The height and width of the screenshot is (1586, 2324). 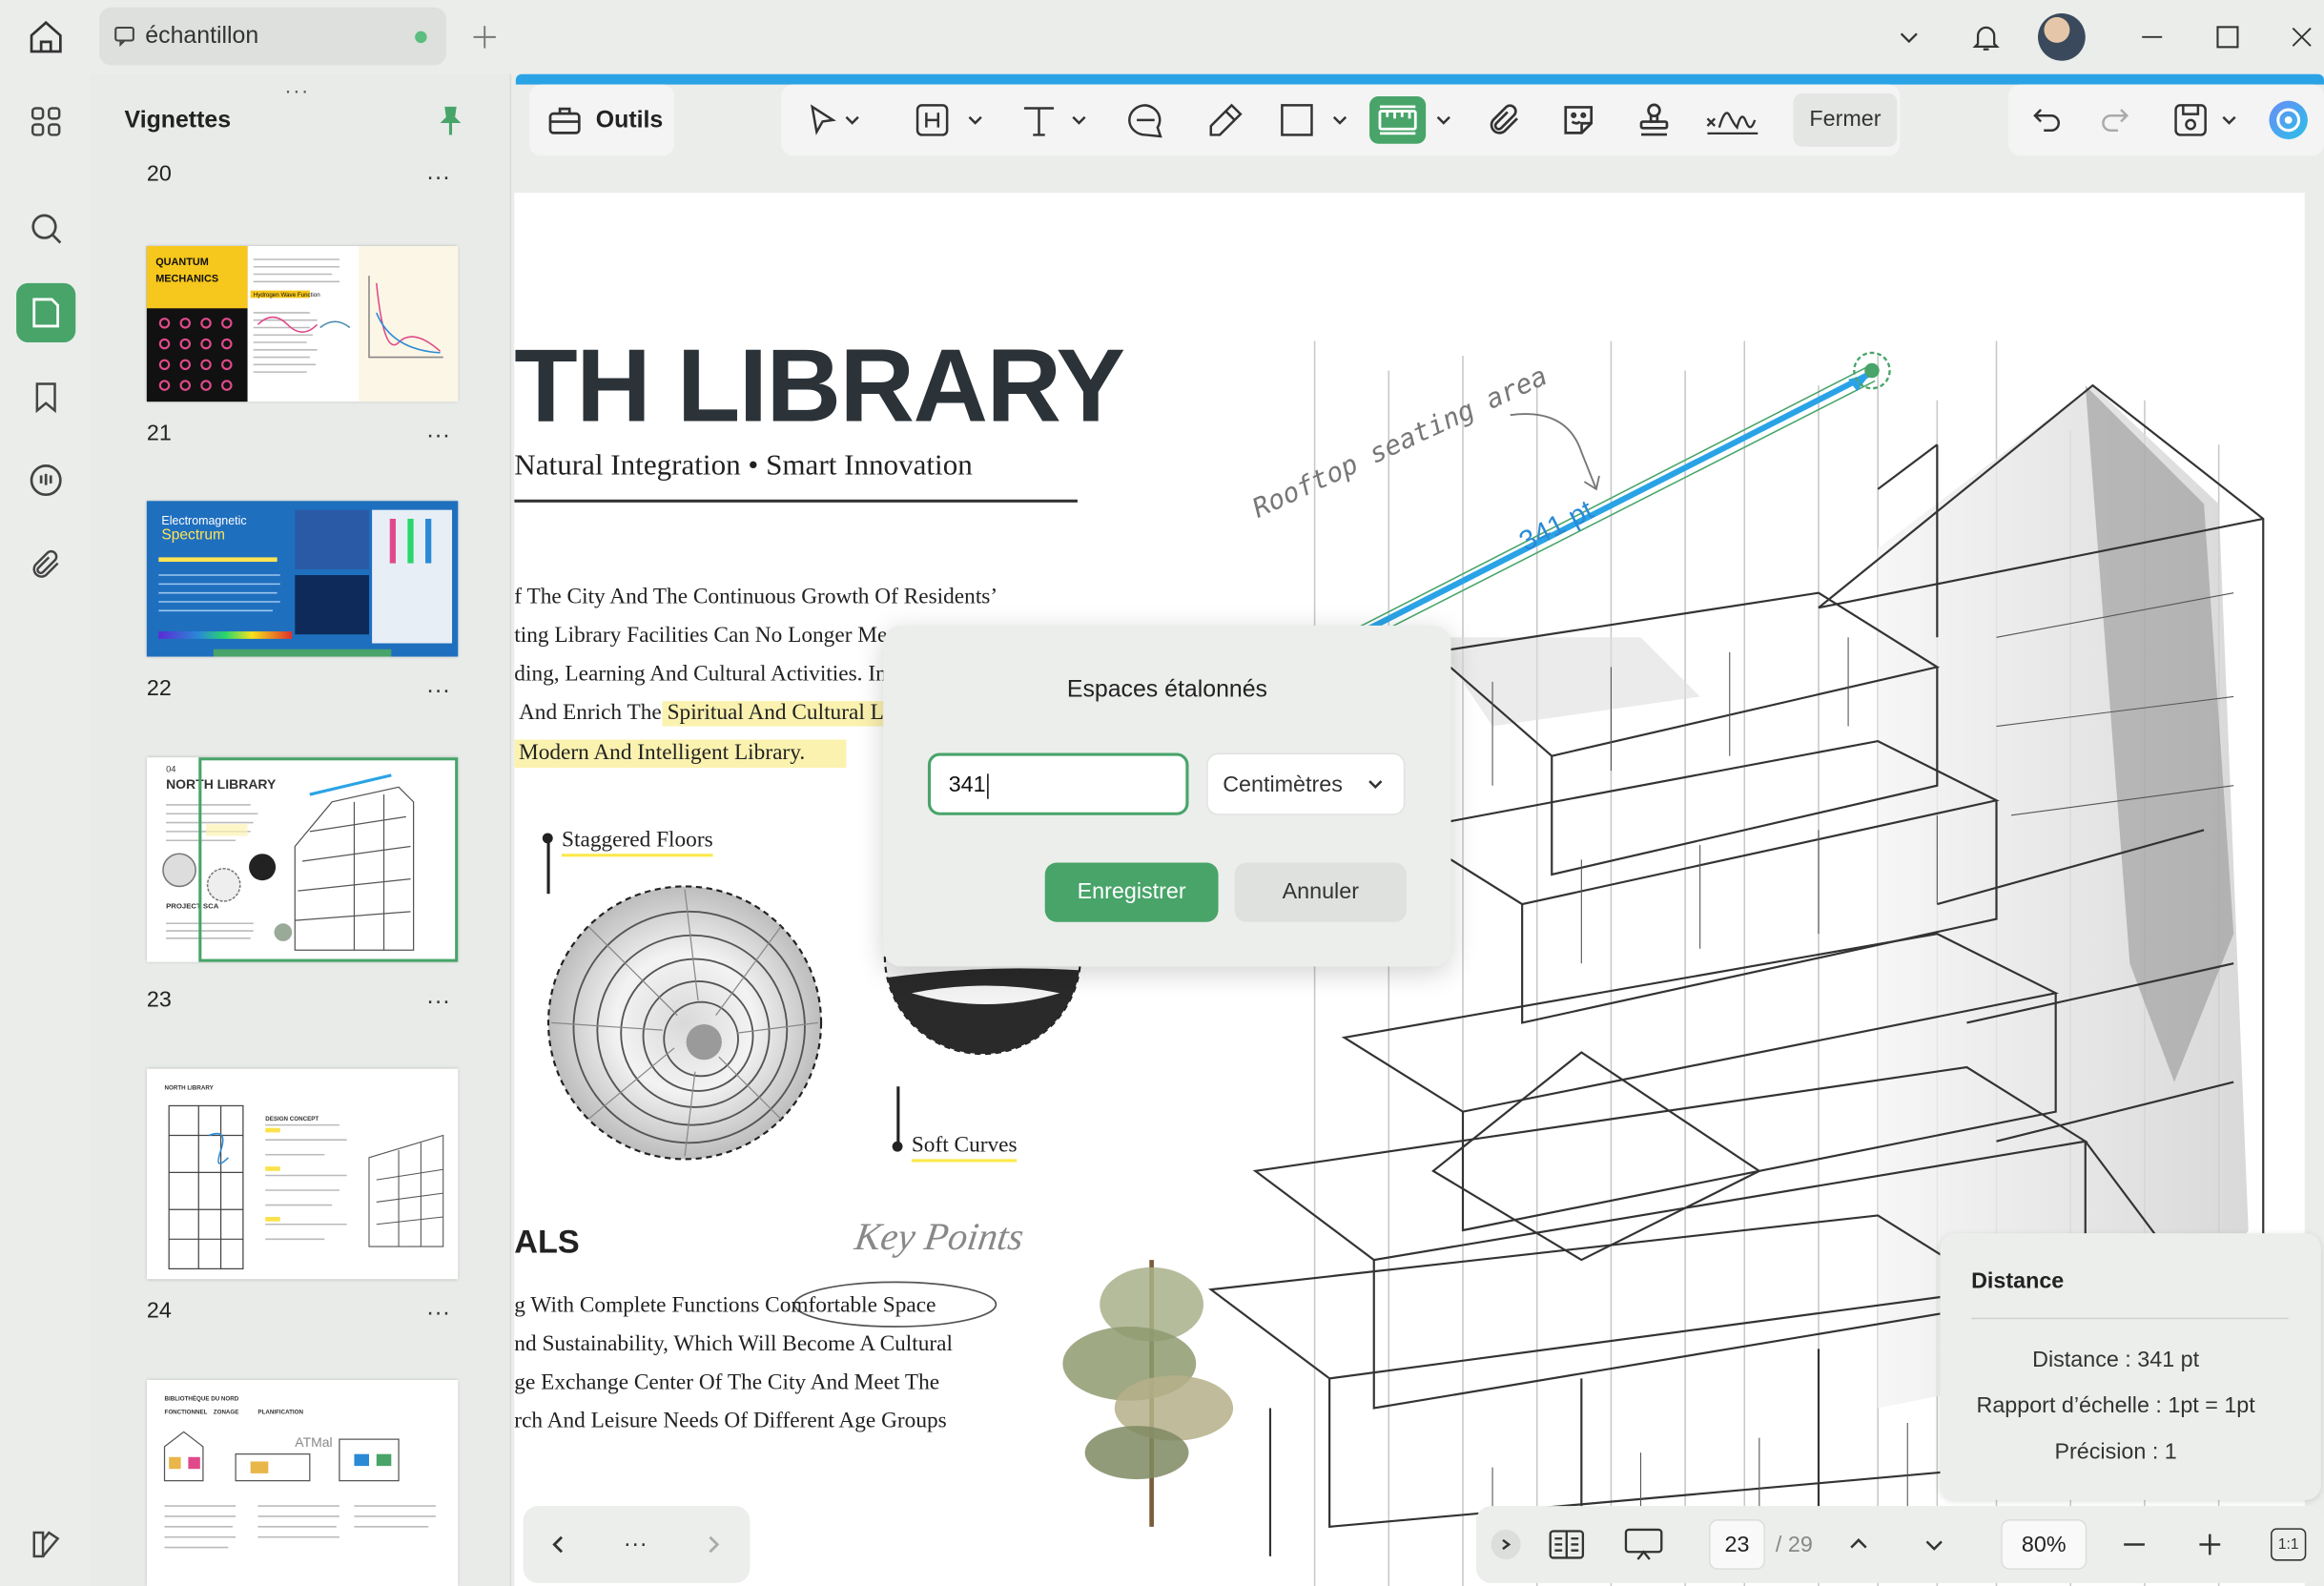 I want to click on redo-icon, so click(x=2115, y=120).